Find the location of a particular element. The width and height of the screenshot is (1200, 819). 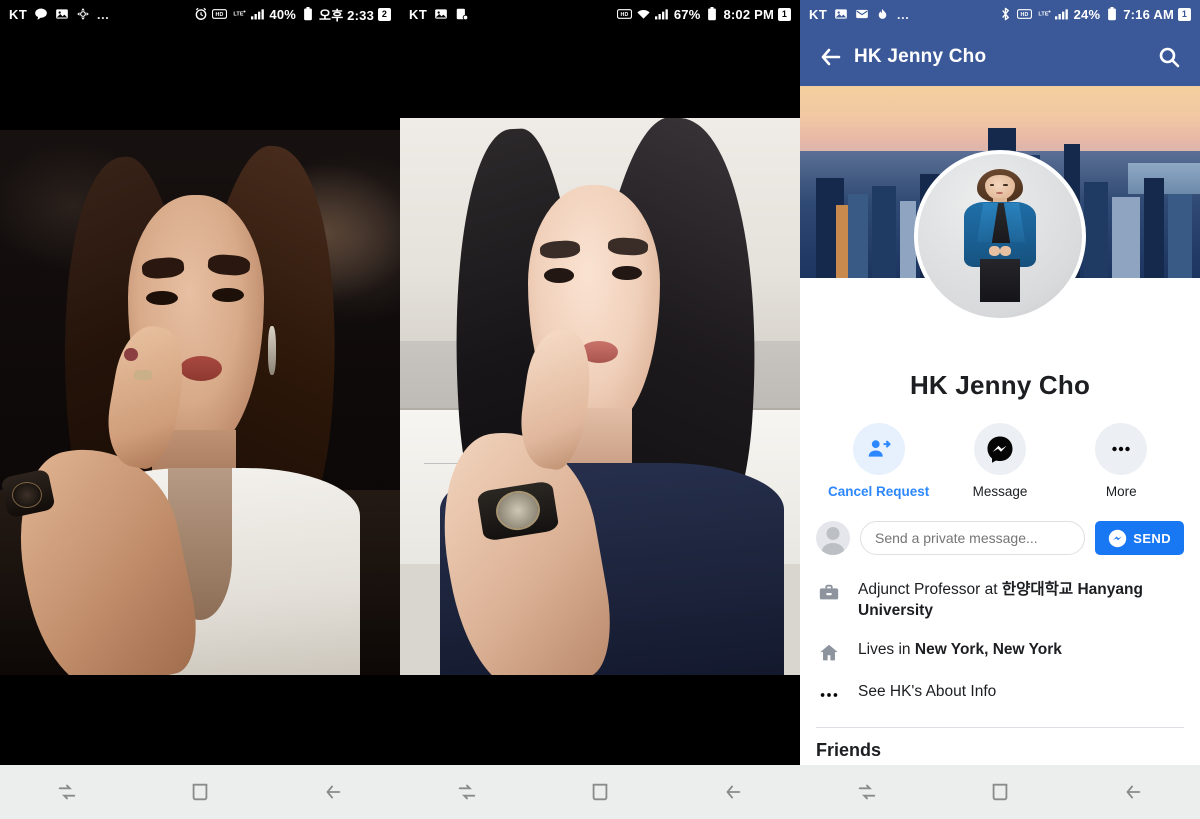

appbar-title: HK Jenny Cho is located at coordinates (920, 56).